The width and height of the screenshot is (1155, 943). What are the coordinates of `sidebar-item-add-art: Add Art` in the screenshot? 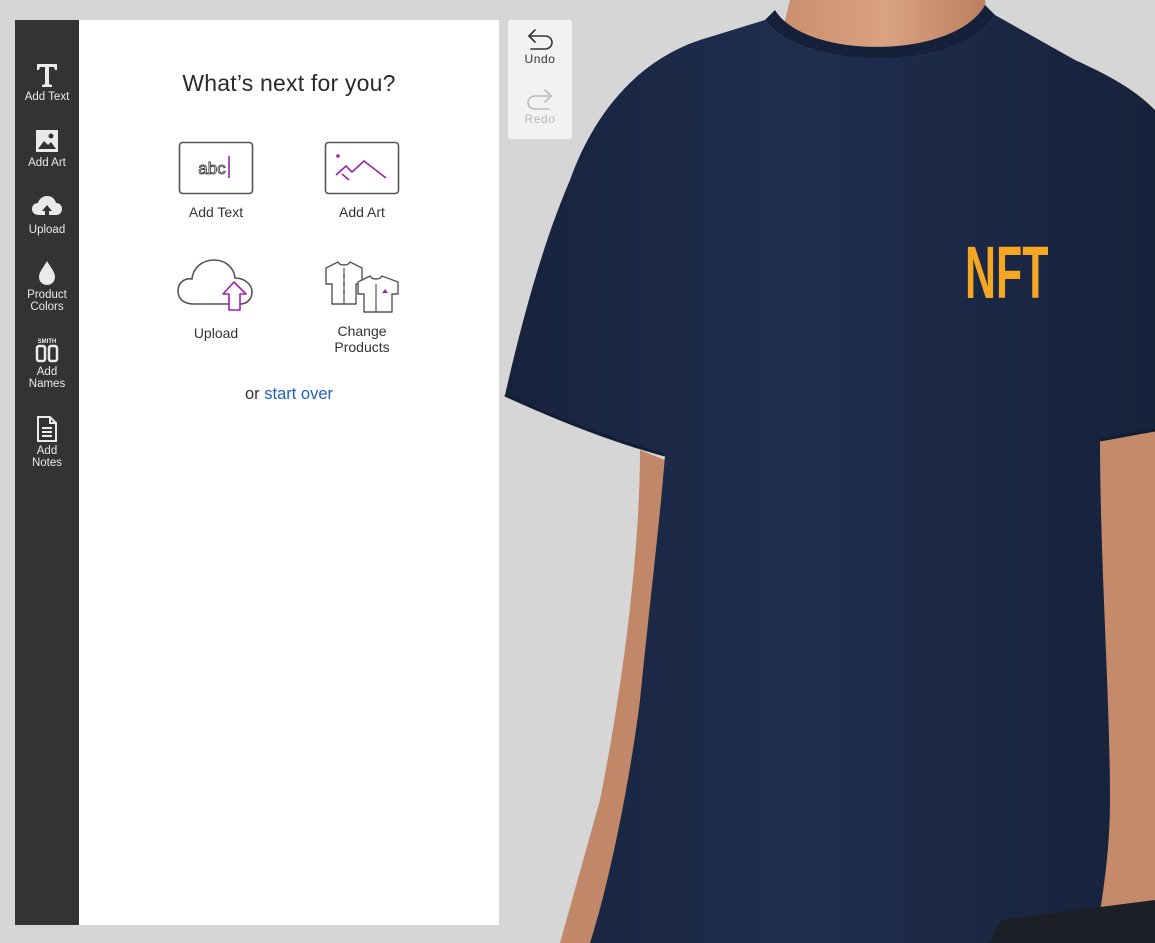 It's located at (47, 148).